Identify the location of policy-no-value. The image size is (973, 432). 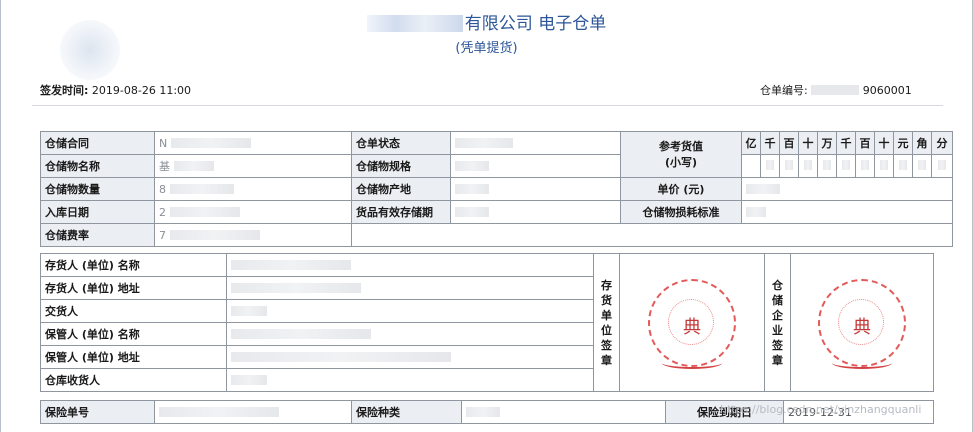
(253, 412).